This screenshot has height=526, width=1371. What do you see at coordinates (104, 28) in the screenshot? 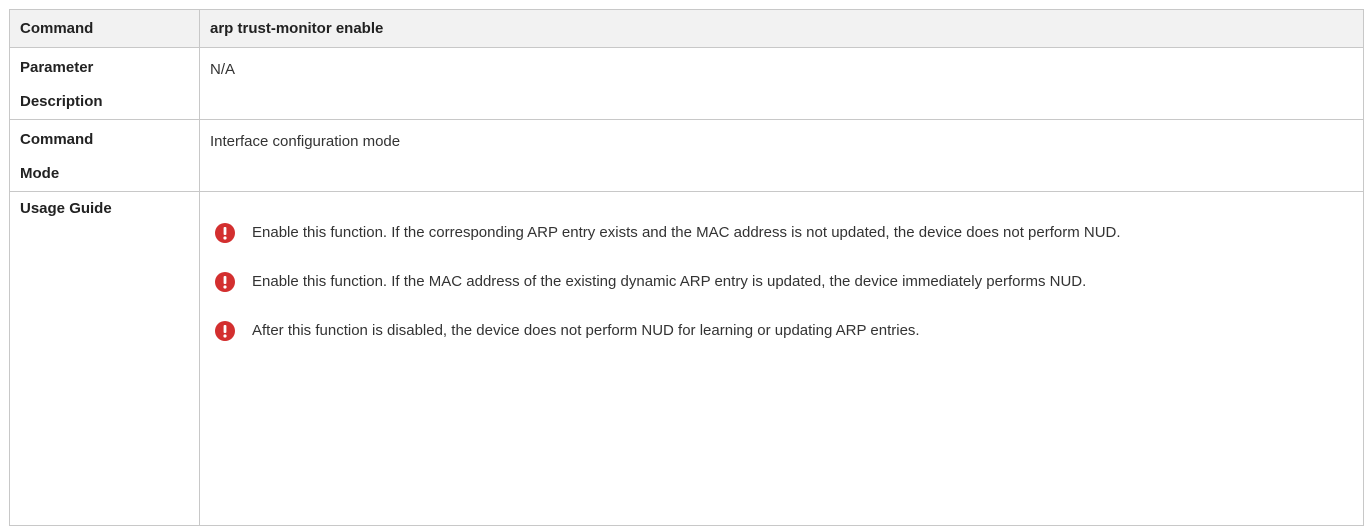
I see `command-label-cell: Command` at bounding box center [104, 28].